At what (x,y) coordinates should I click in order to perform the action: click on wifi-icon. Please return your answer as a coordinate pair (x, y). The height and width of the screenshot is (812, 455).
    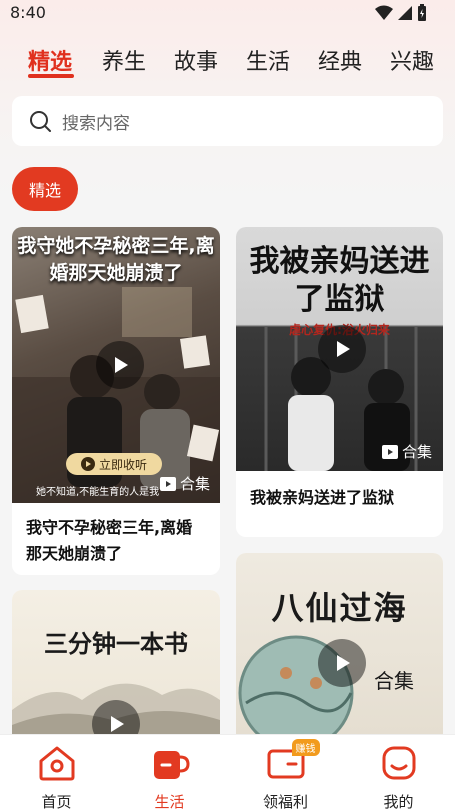
    Looking at the image, I should click on (384, 12).